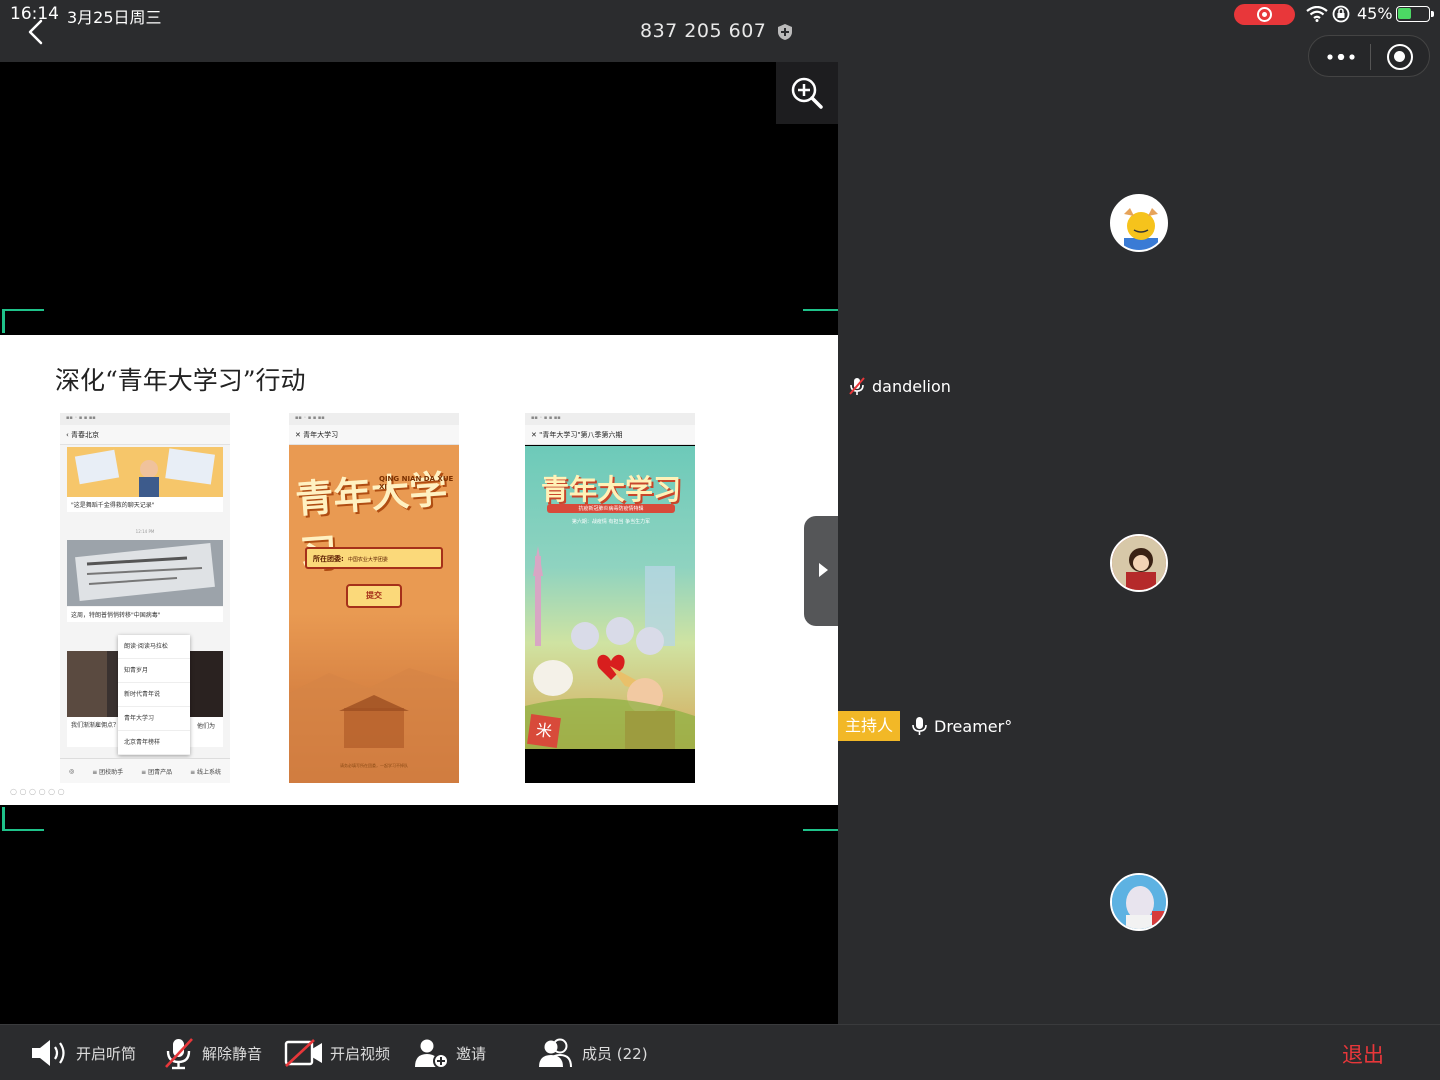 This screenshot has width=1440, height=1080. I want to click on form-footer-note: 请务必填写所在团委，一起学习不掉队, so click(374, 765).